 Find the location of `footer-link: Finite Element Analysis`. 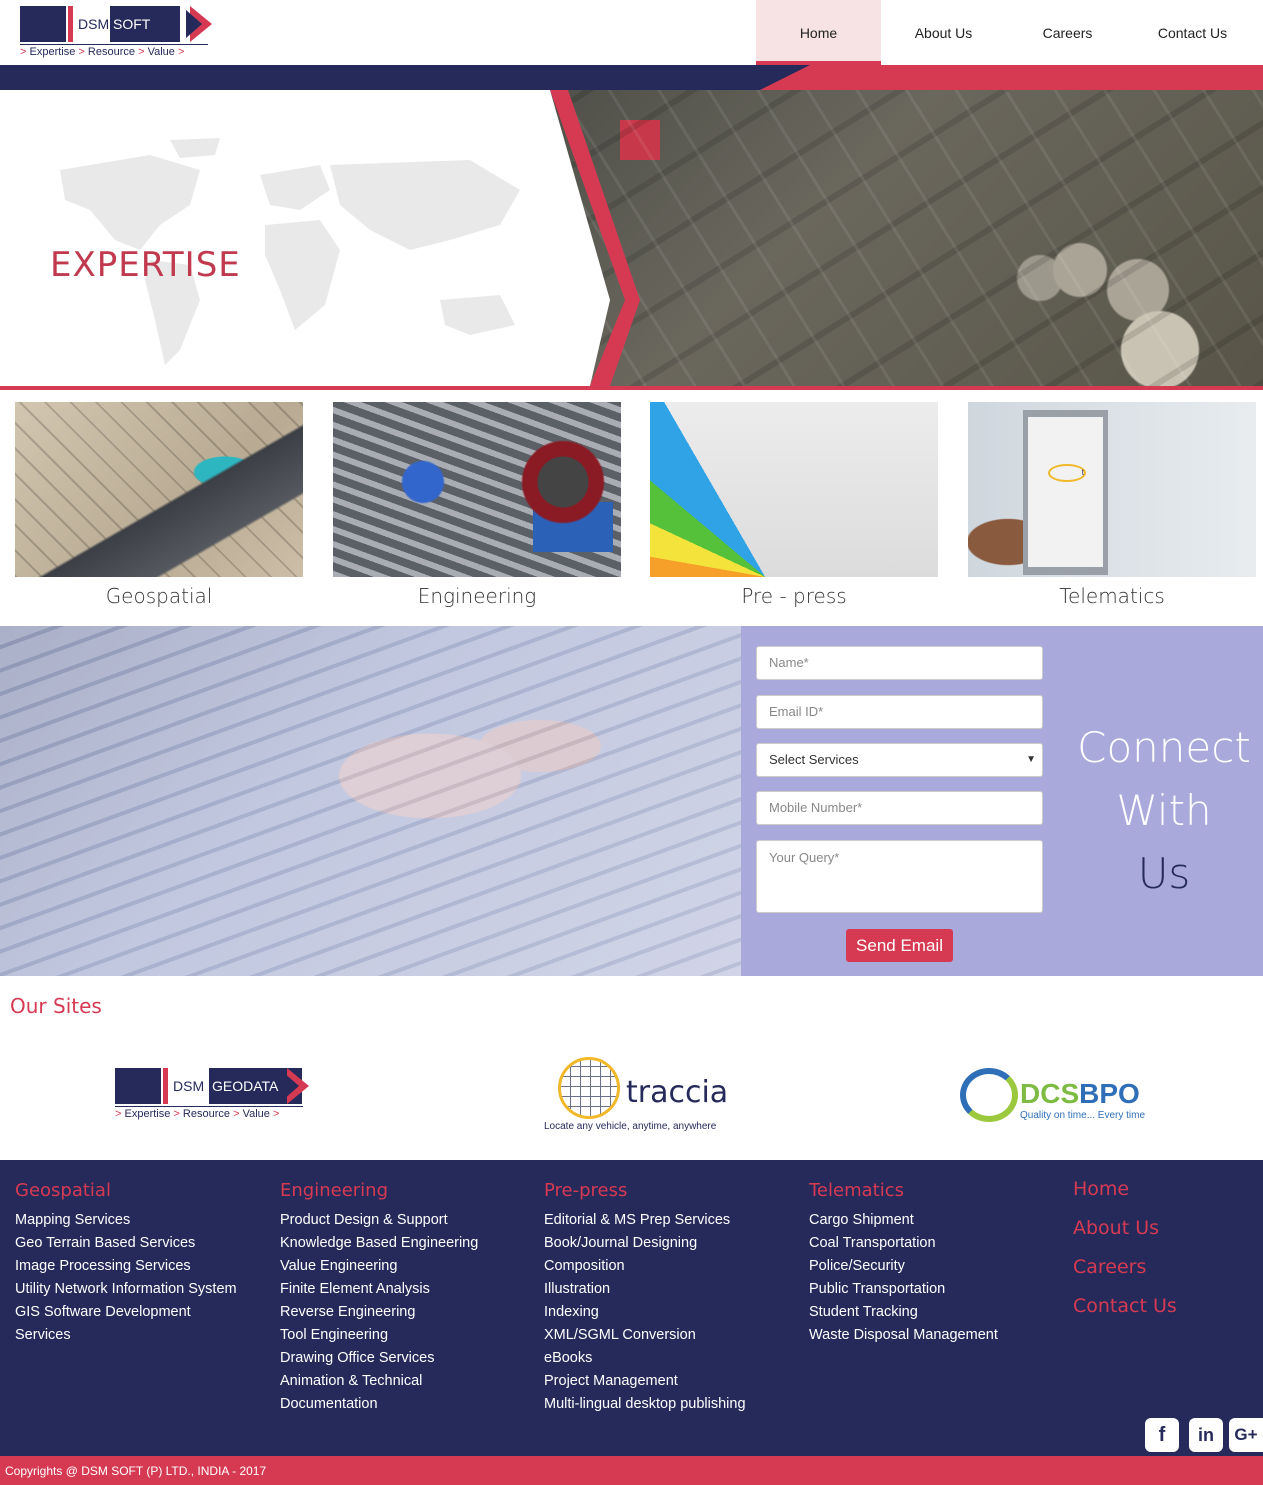

footer-link: Finite Element Analysis is located at coordinates (379, 1289).